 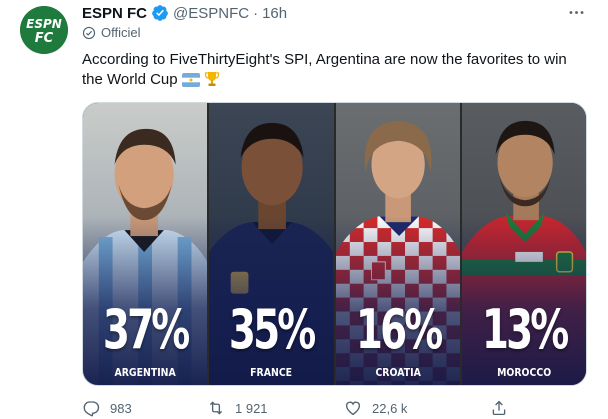 I want to click on panel-france: 35% FRANCE, so click(x=272, y=244).